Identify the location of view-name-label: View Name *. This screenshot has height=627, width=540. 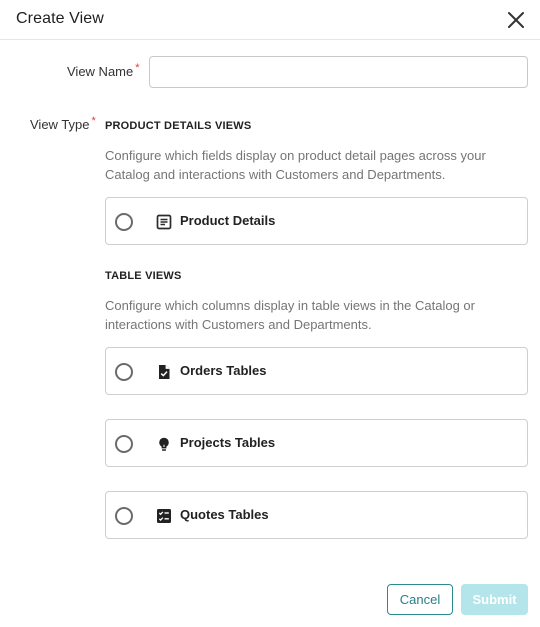
(103, 70).